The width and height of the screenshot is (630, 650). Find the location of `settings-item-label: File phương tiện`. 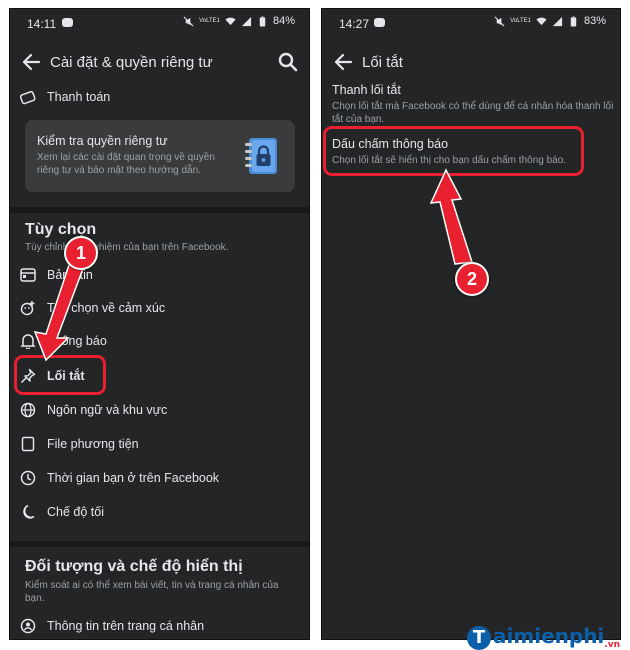

settings-item-label: File phương tiện is located at coordinates (93, 444).